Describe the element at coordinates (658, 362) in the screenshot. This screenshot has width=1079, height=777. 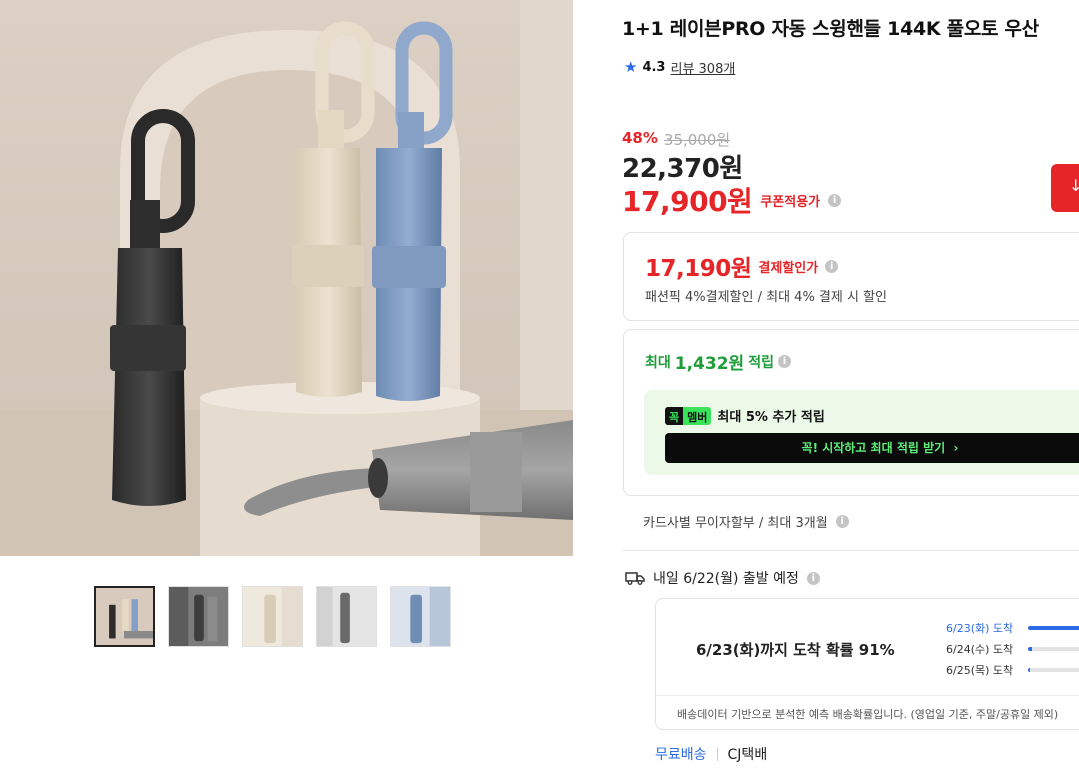
I see `point-prefix: 최대` at that location.